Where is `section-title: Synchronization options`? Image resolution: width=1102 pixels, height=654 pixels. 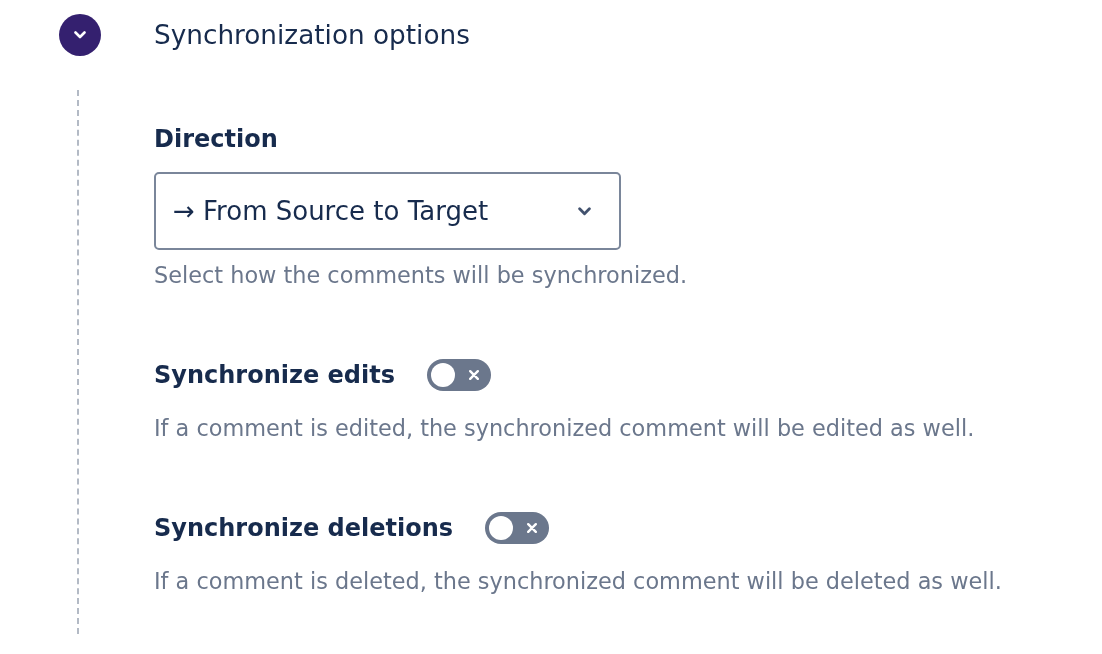 section-title: Synchronization options is located at coordinates (312, 35).